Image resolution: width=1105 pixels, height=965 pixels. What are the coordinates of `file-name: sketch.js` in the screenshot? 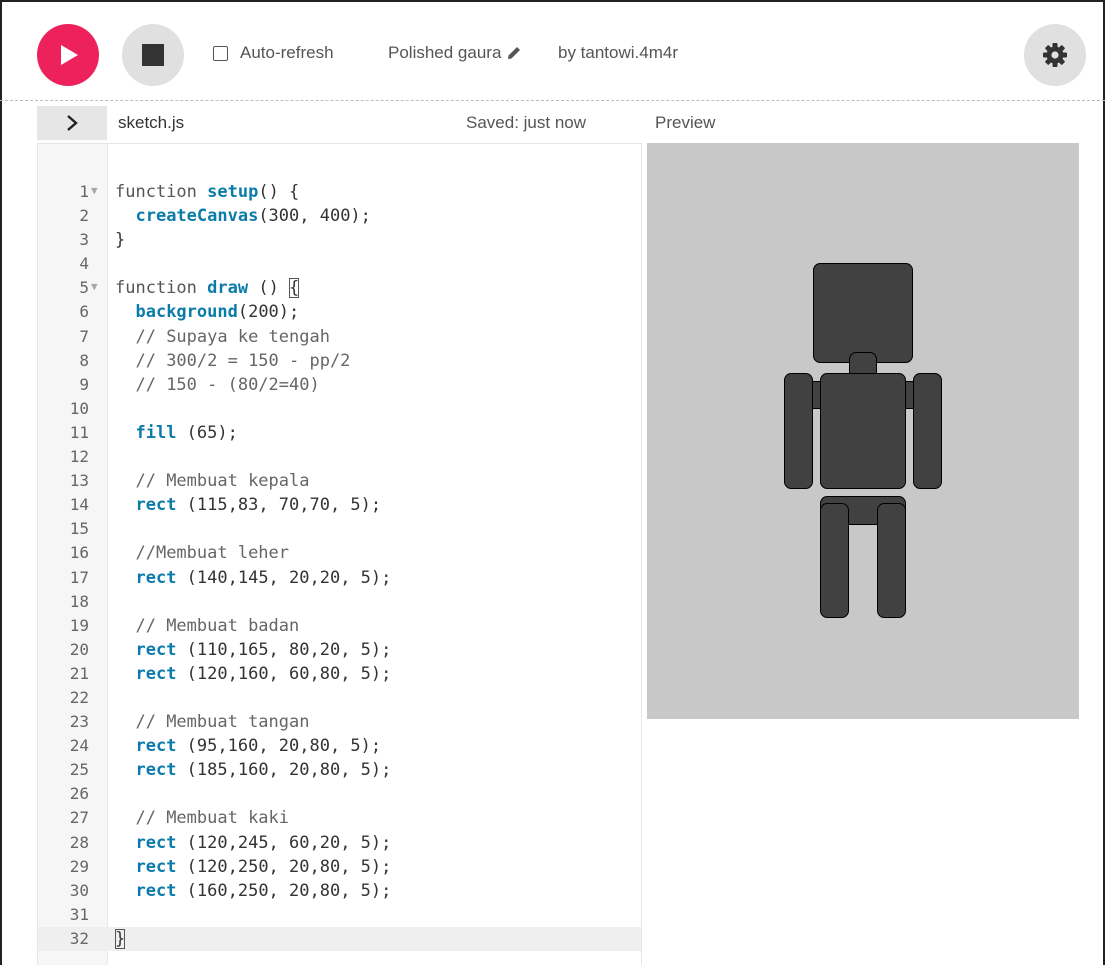 It's located at (151, 123).